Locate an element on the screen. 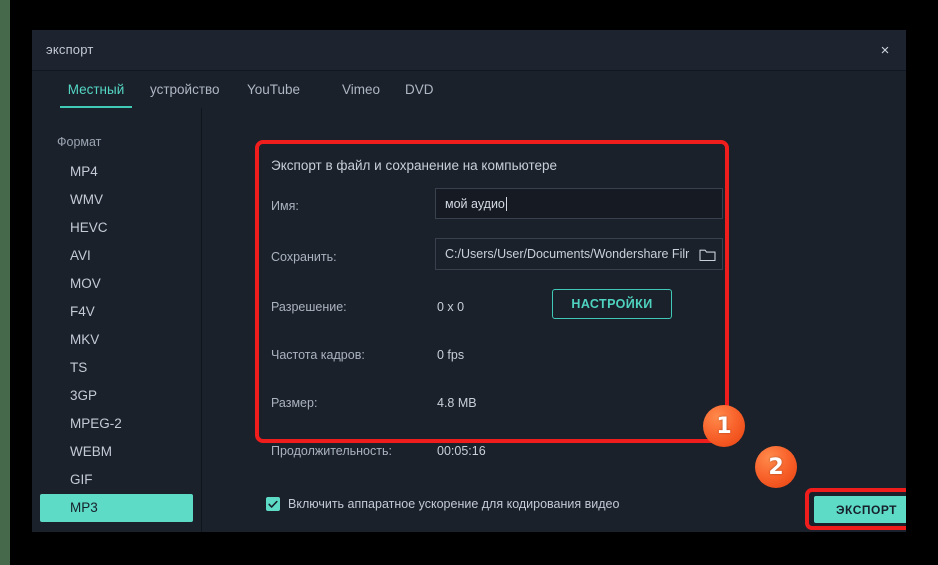 The height and width of the screenshot is (565, 938). text-caret is located at coordinates (506, 203).